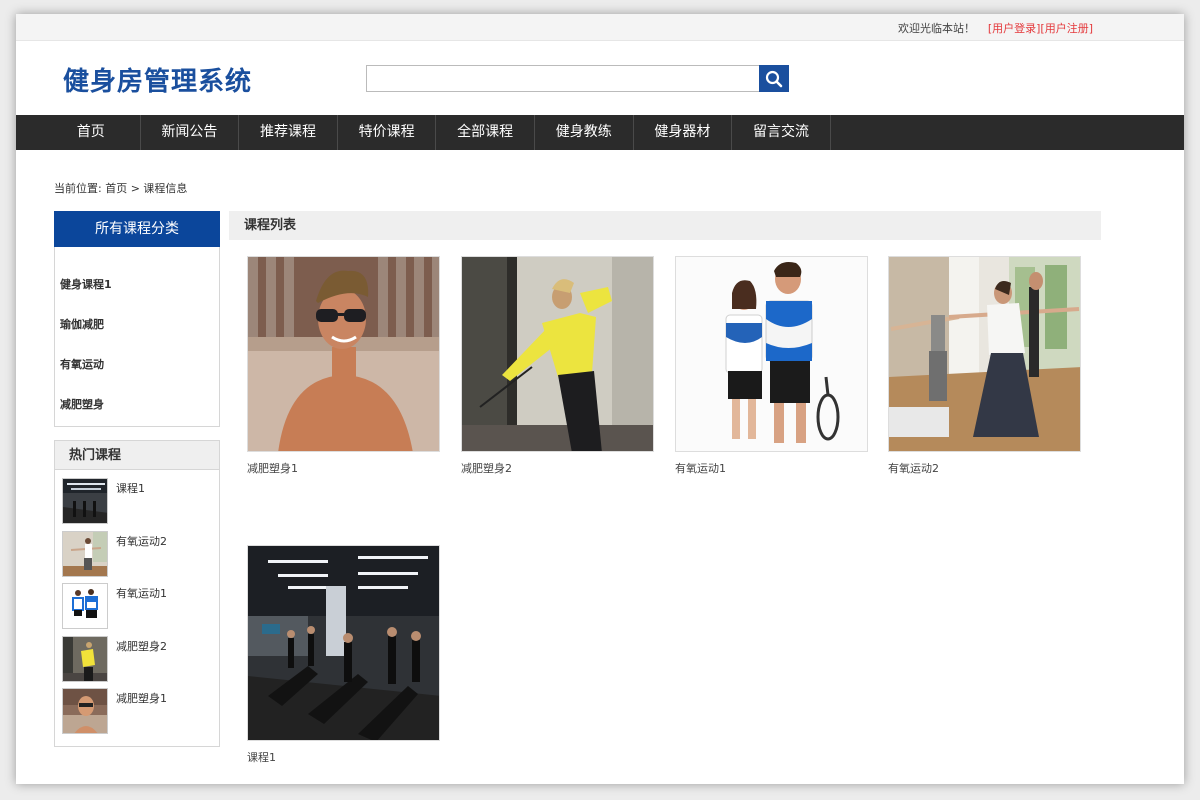 This screenshot has height=800, width=1200. Describe the element at coordinates (771, 468) in the screenshot. I see `course-title: 有氧运动1` at that location.